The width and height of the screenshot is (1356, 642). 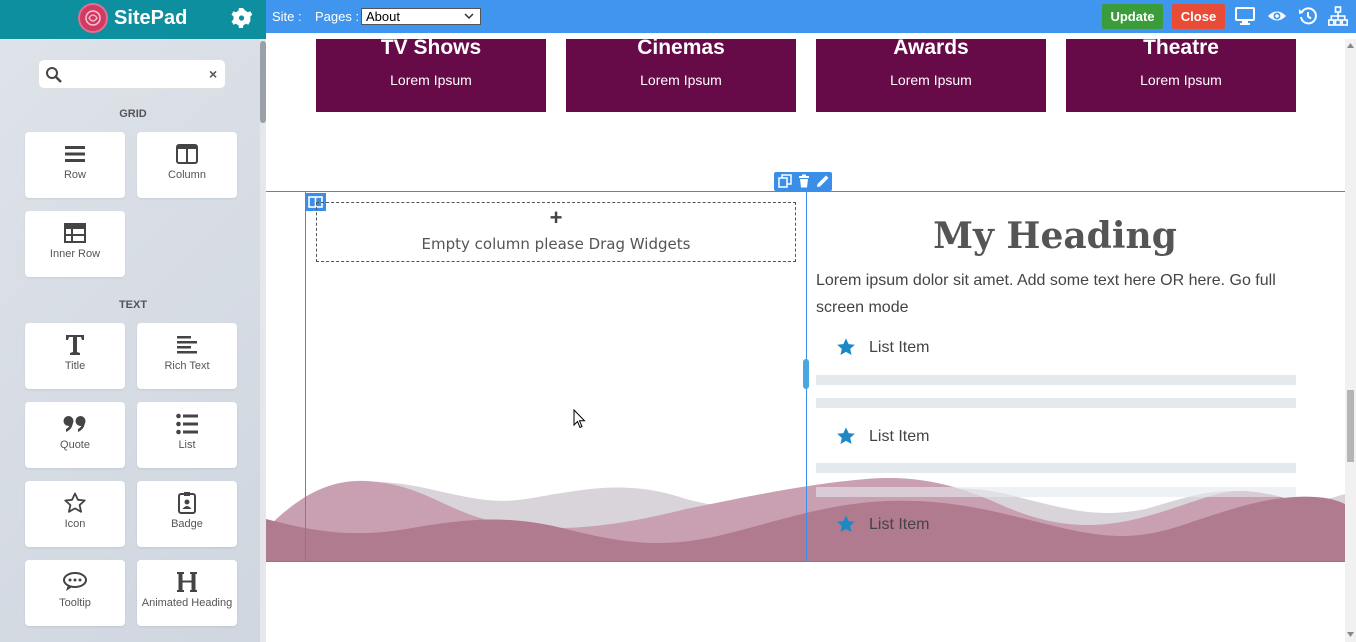 I want to click on section-title-text: TEXT, so click(x=133, y=305).